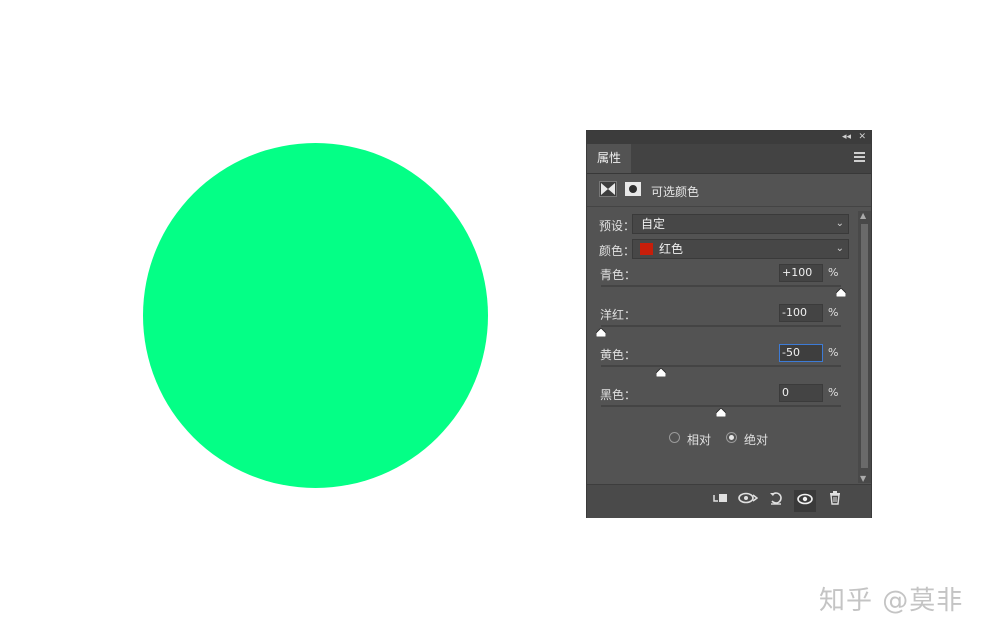 The height and width of the screenshot is (640, 1003). What do you see at coordinates (805, 501) in the screenshot?
I see `visibility-eye-icon` at bounding box center [805, 501].